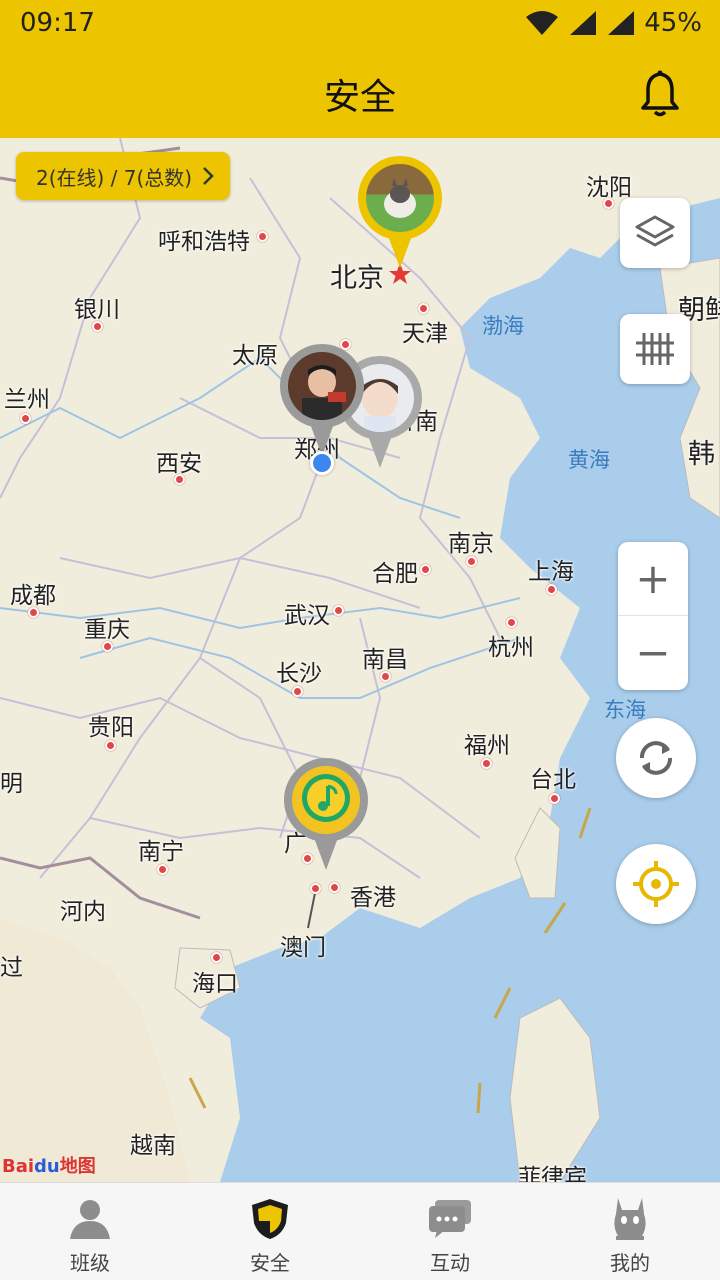 This screenshot has height=1280, width=720. Describe the element at coordinates (299, 674) in the screenshot. I see `city-label-changsha: 长沙` at that location.